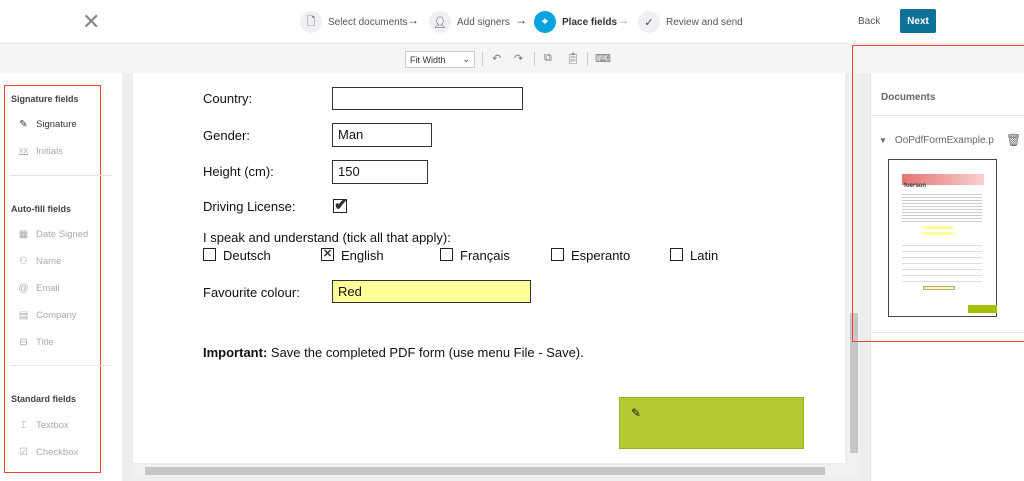 Image resolution: width=1024 pixels, height=481 pixels. Describe the element at coordinates (466, 59) in the screenshot. I see `chevron-down-icon: ⌄` at that location.